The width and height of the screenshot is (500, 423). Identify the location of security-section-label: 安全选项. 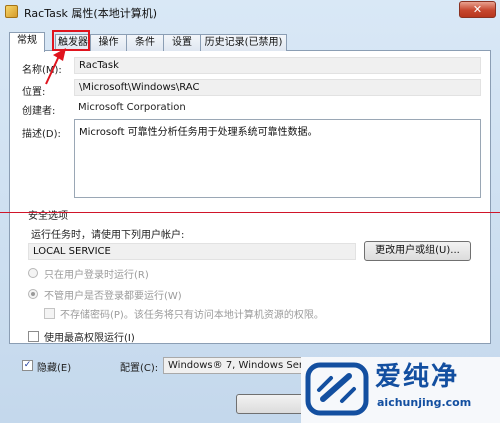
(48, 216).